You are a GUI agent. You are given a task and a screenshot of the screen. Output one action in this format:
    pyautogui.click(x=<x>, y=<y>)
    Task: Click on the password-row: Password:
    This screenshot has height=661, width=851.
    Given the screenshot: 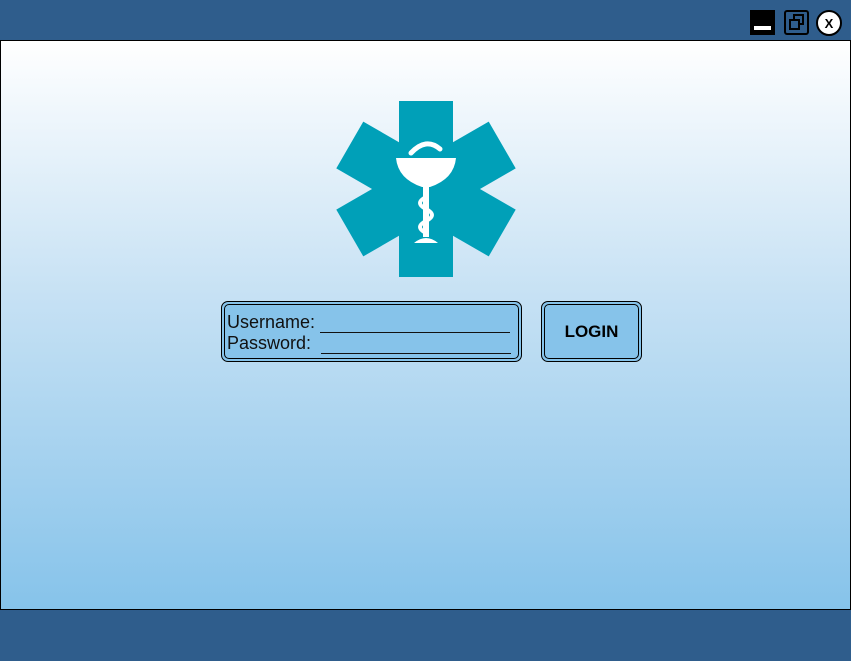 What is the action you would take?
    pyautogui.click(x=371, y=343)
    